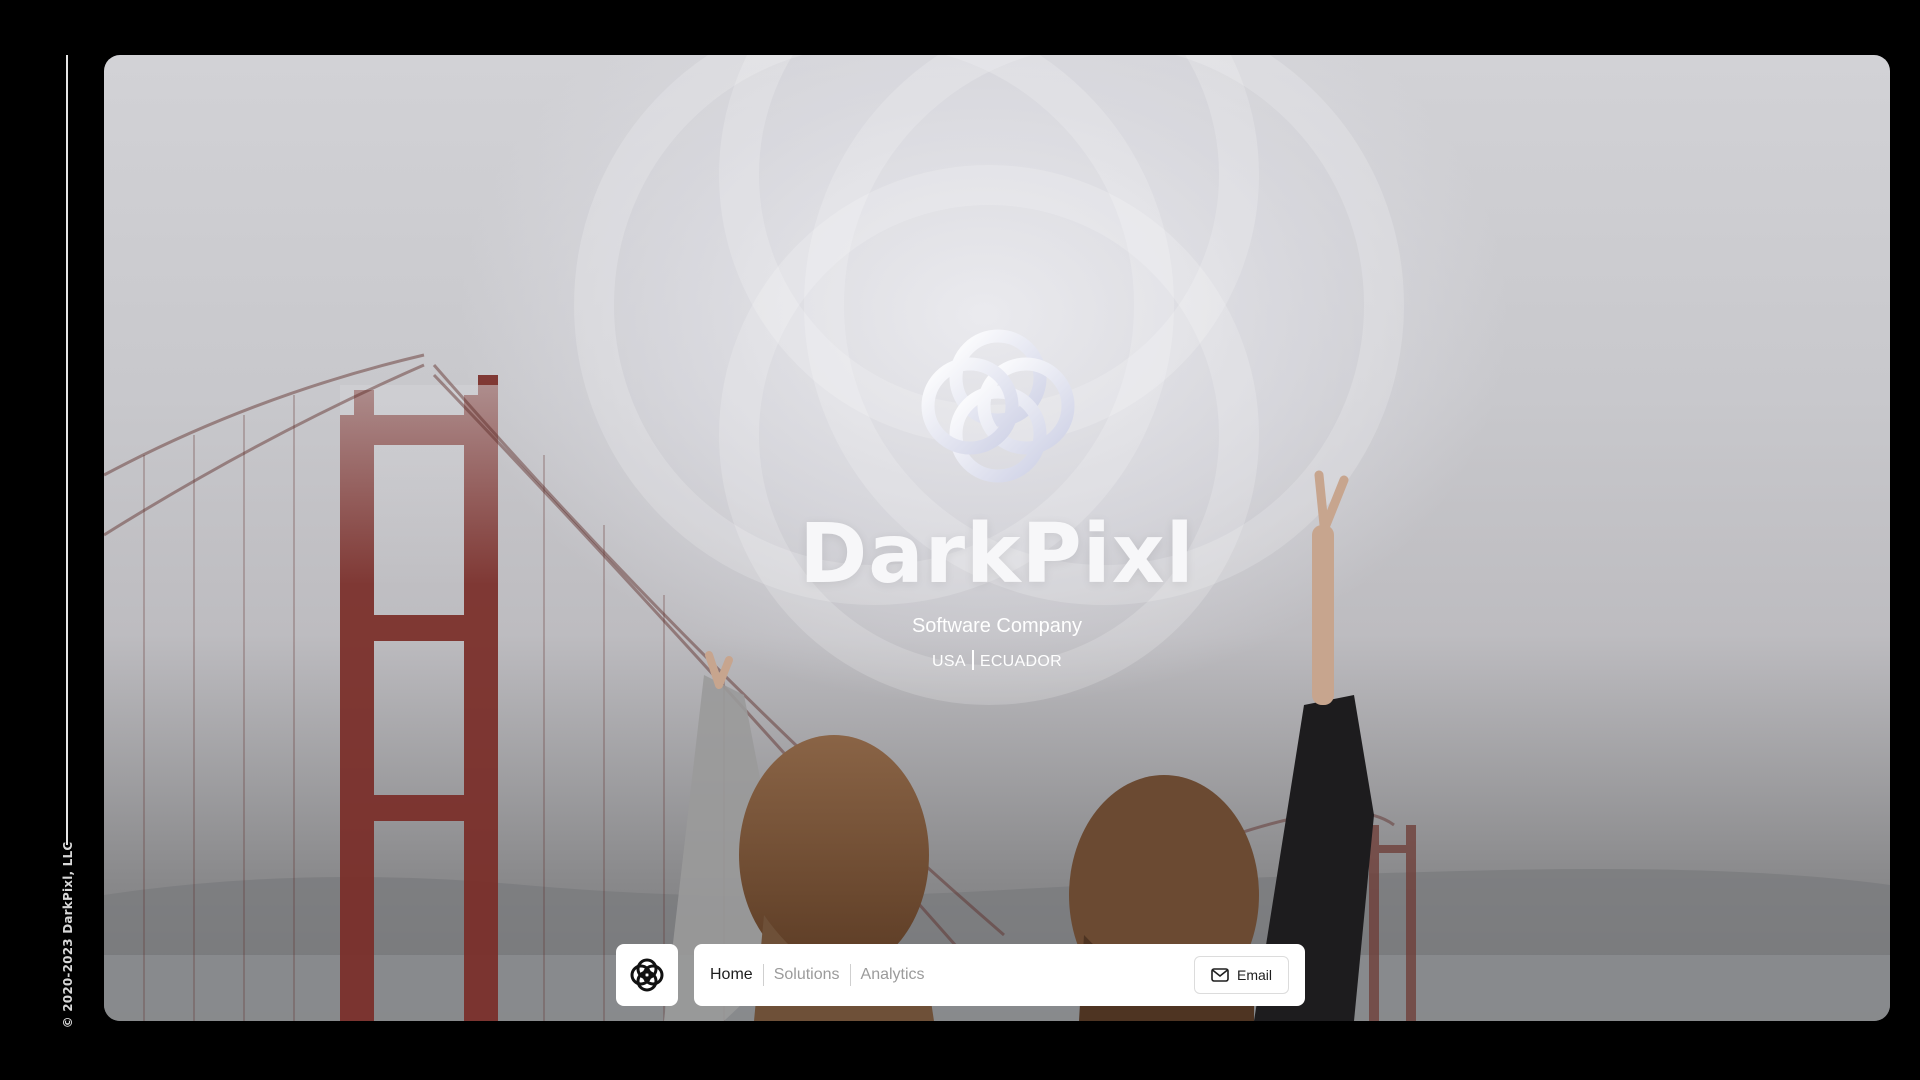 The image size is (1920, 1080). Describe the element at coordinates (807, 975) in the screenshot. I see `nav-item-solutions: Solutions` at that location.